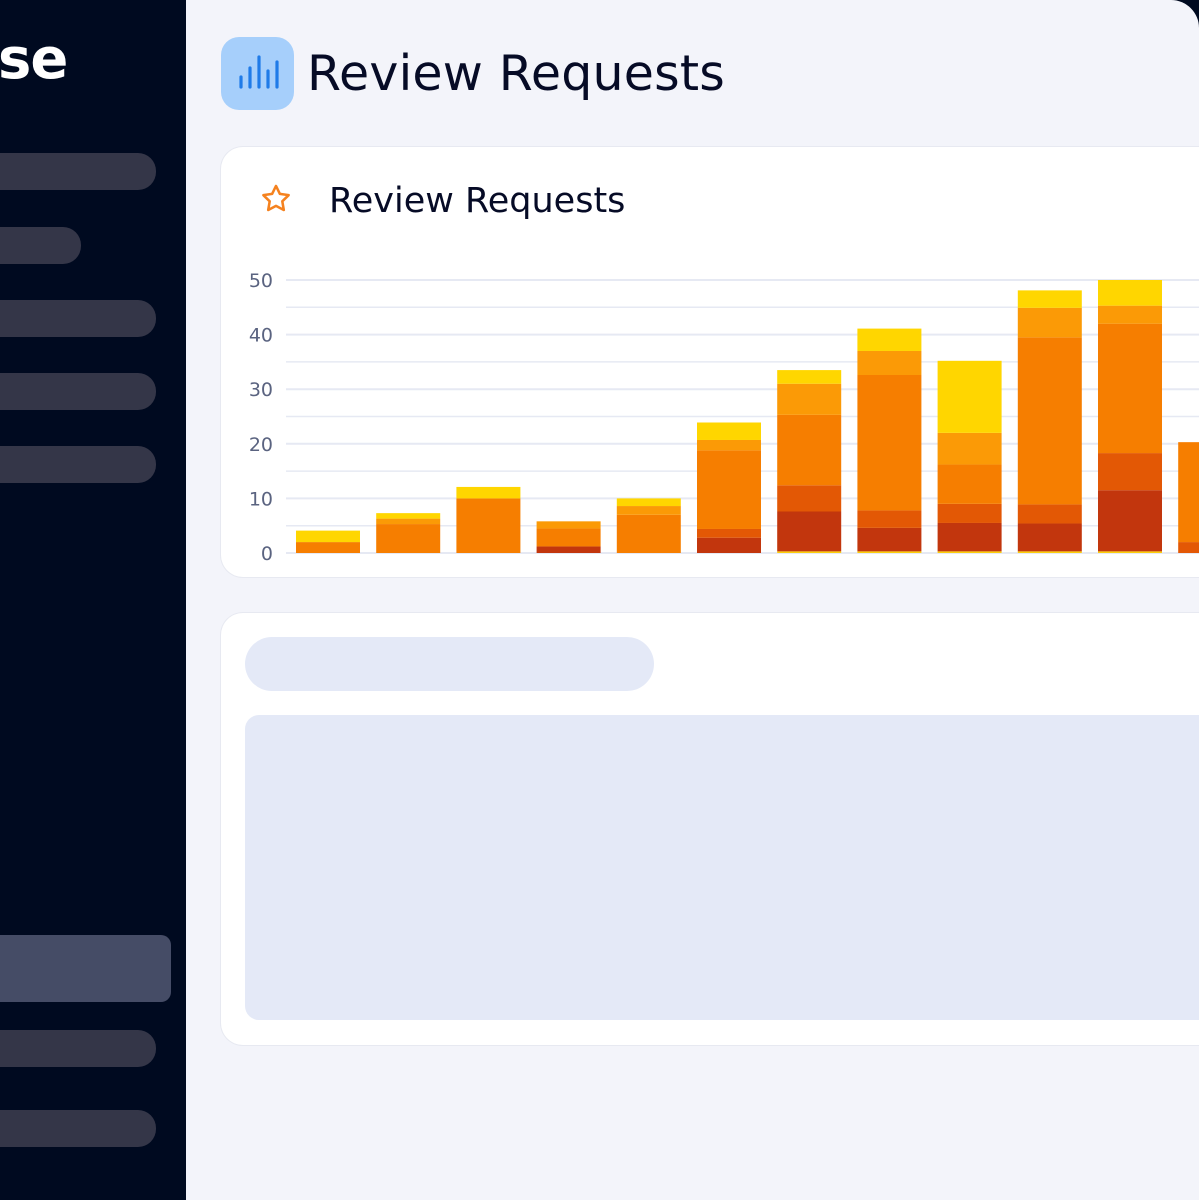  Describe the element at coordinates (261, 390) in the screenshot. I see `y-tick-label: 30` at that location.